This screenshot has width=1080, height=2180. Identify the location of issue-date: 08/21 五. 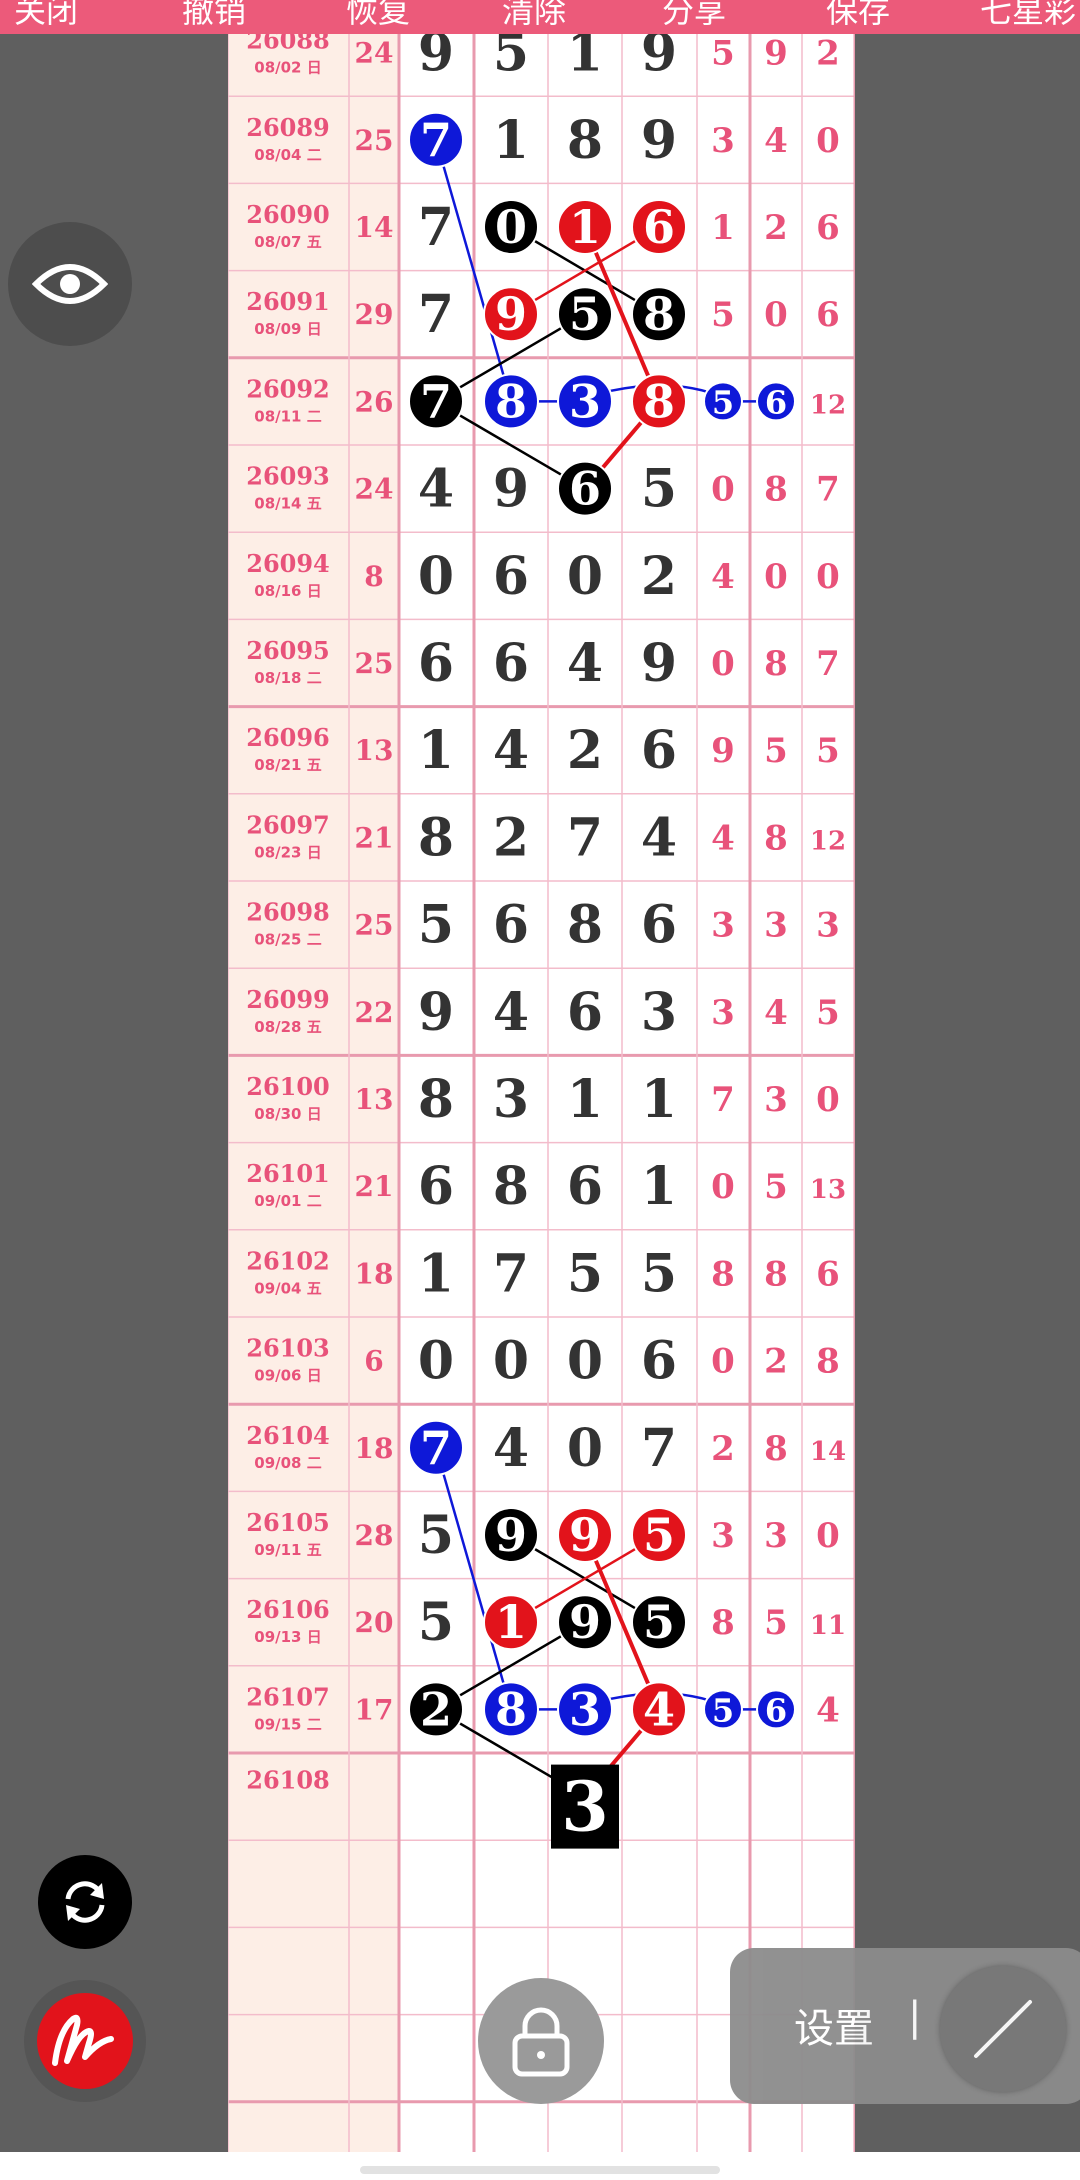
(287, 765).